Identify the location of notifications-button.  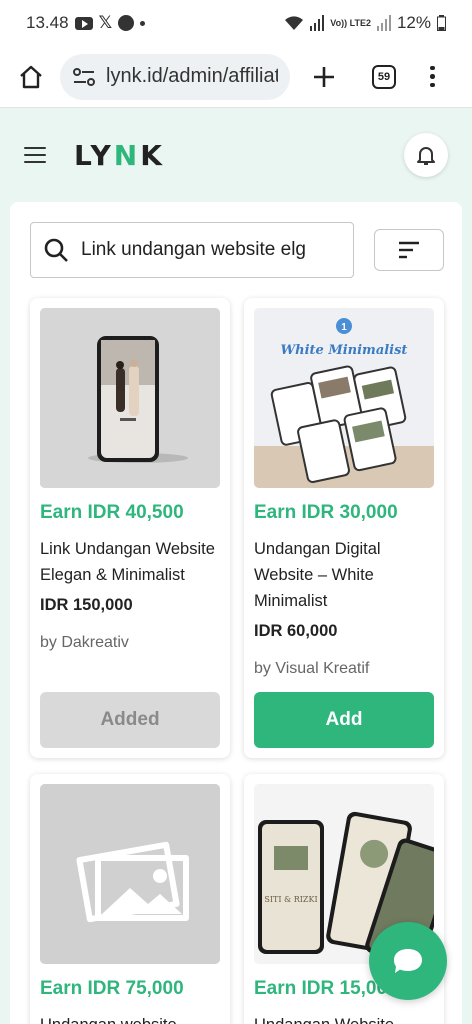
(426, 155).